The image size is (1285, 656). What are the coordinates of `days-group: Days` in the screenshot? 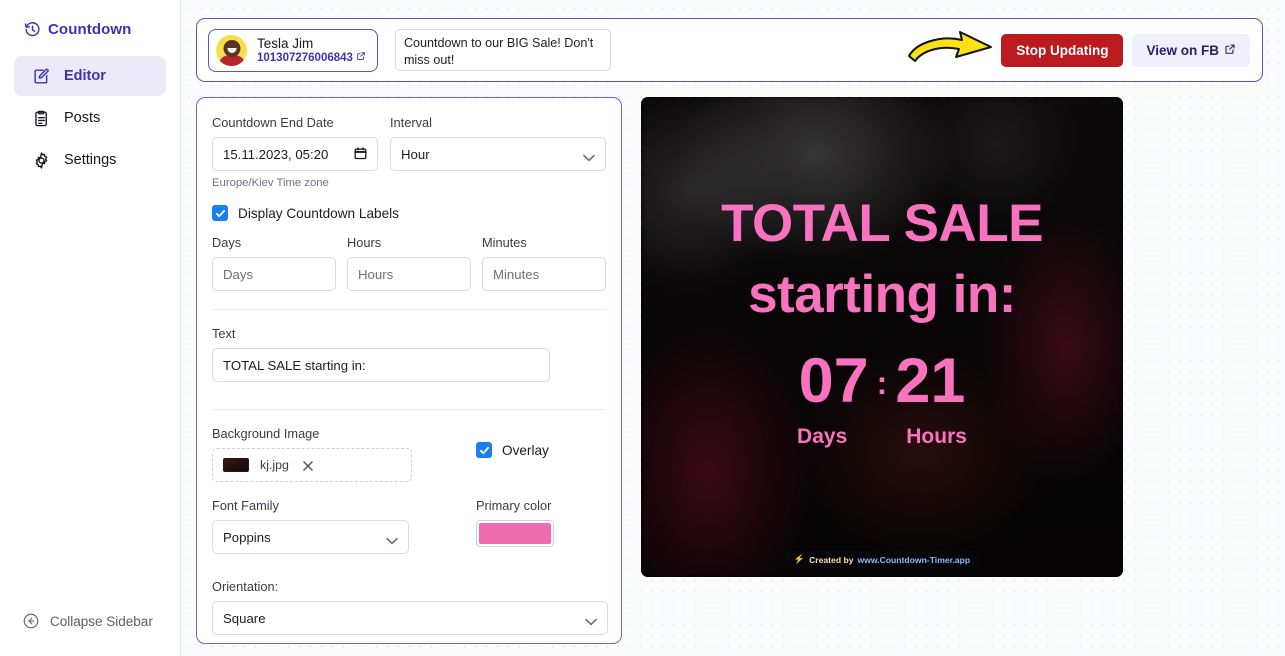 It's located at (274, 263).